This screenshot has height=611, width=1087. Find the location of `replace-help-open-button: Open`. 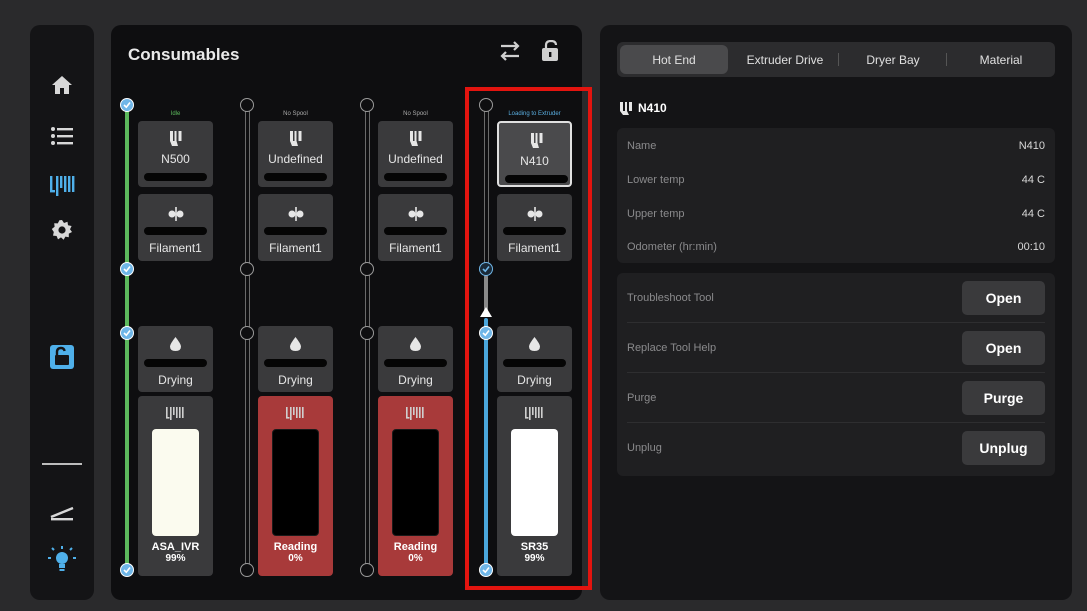

replace-help-open-button: Open is located at coordinates (1003, 347).